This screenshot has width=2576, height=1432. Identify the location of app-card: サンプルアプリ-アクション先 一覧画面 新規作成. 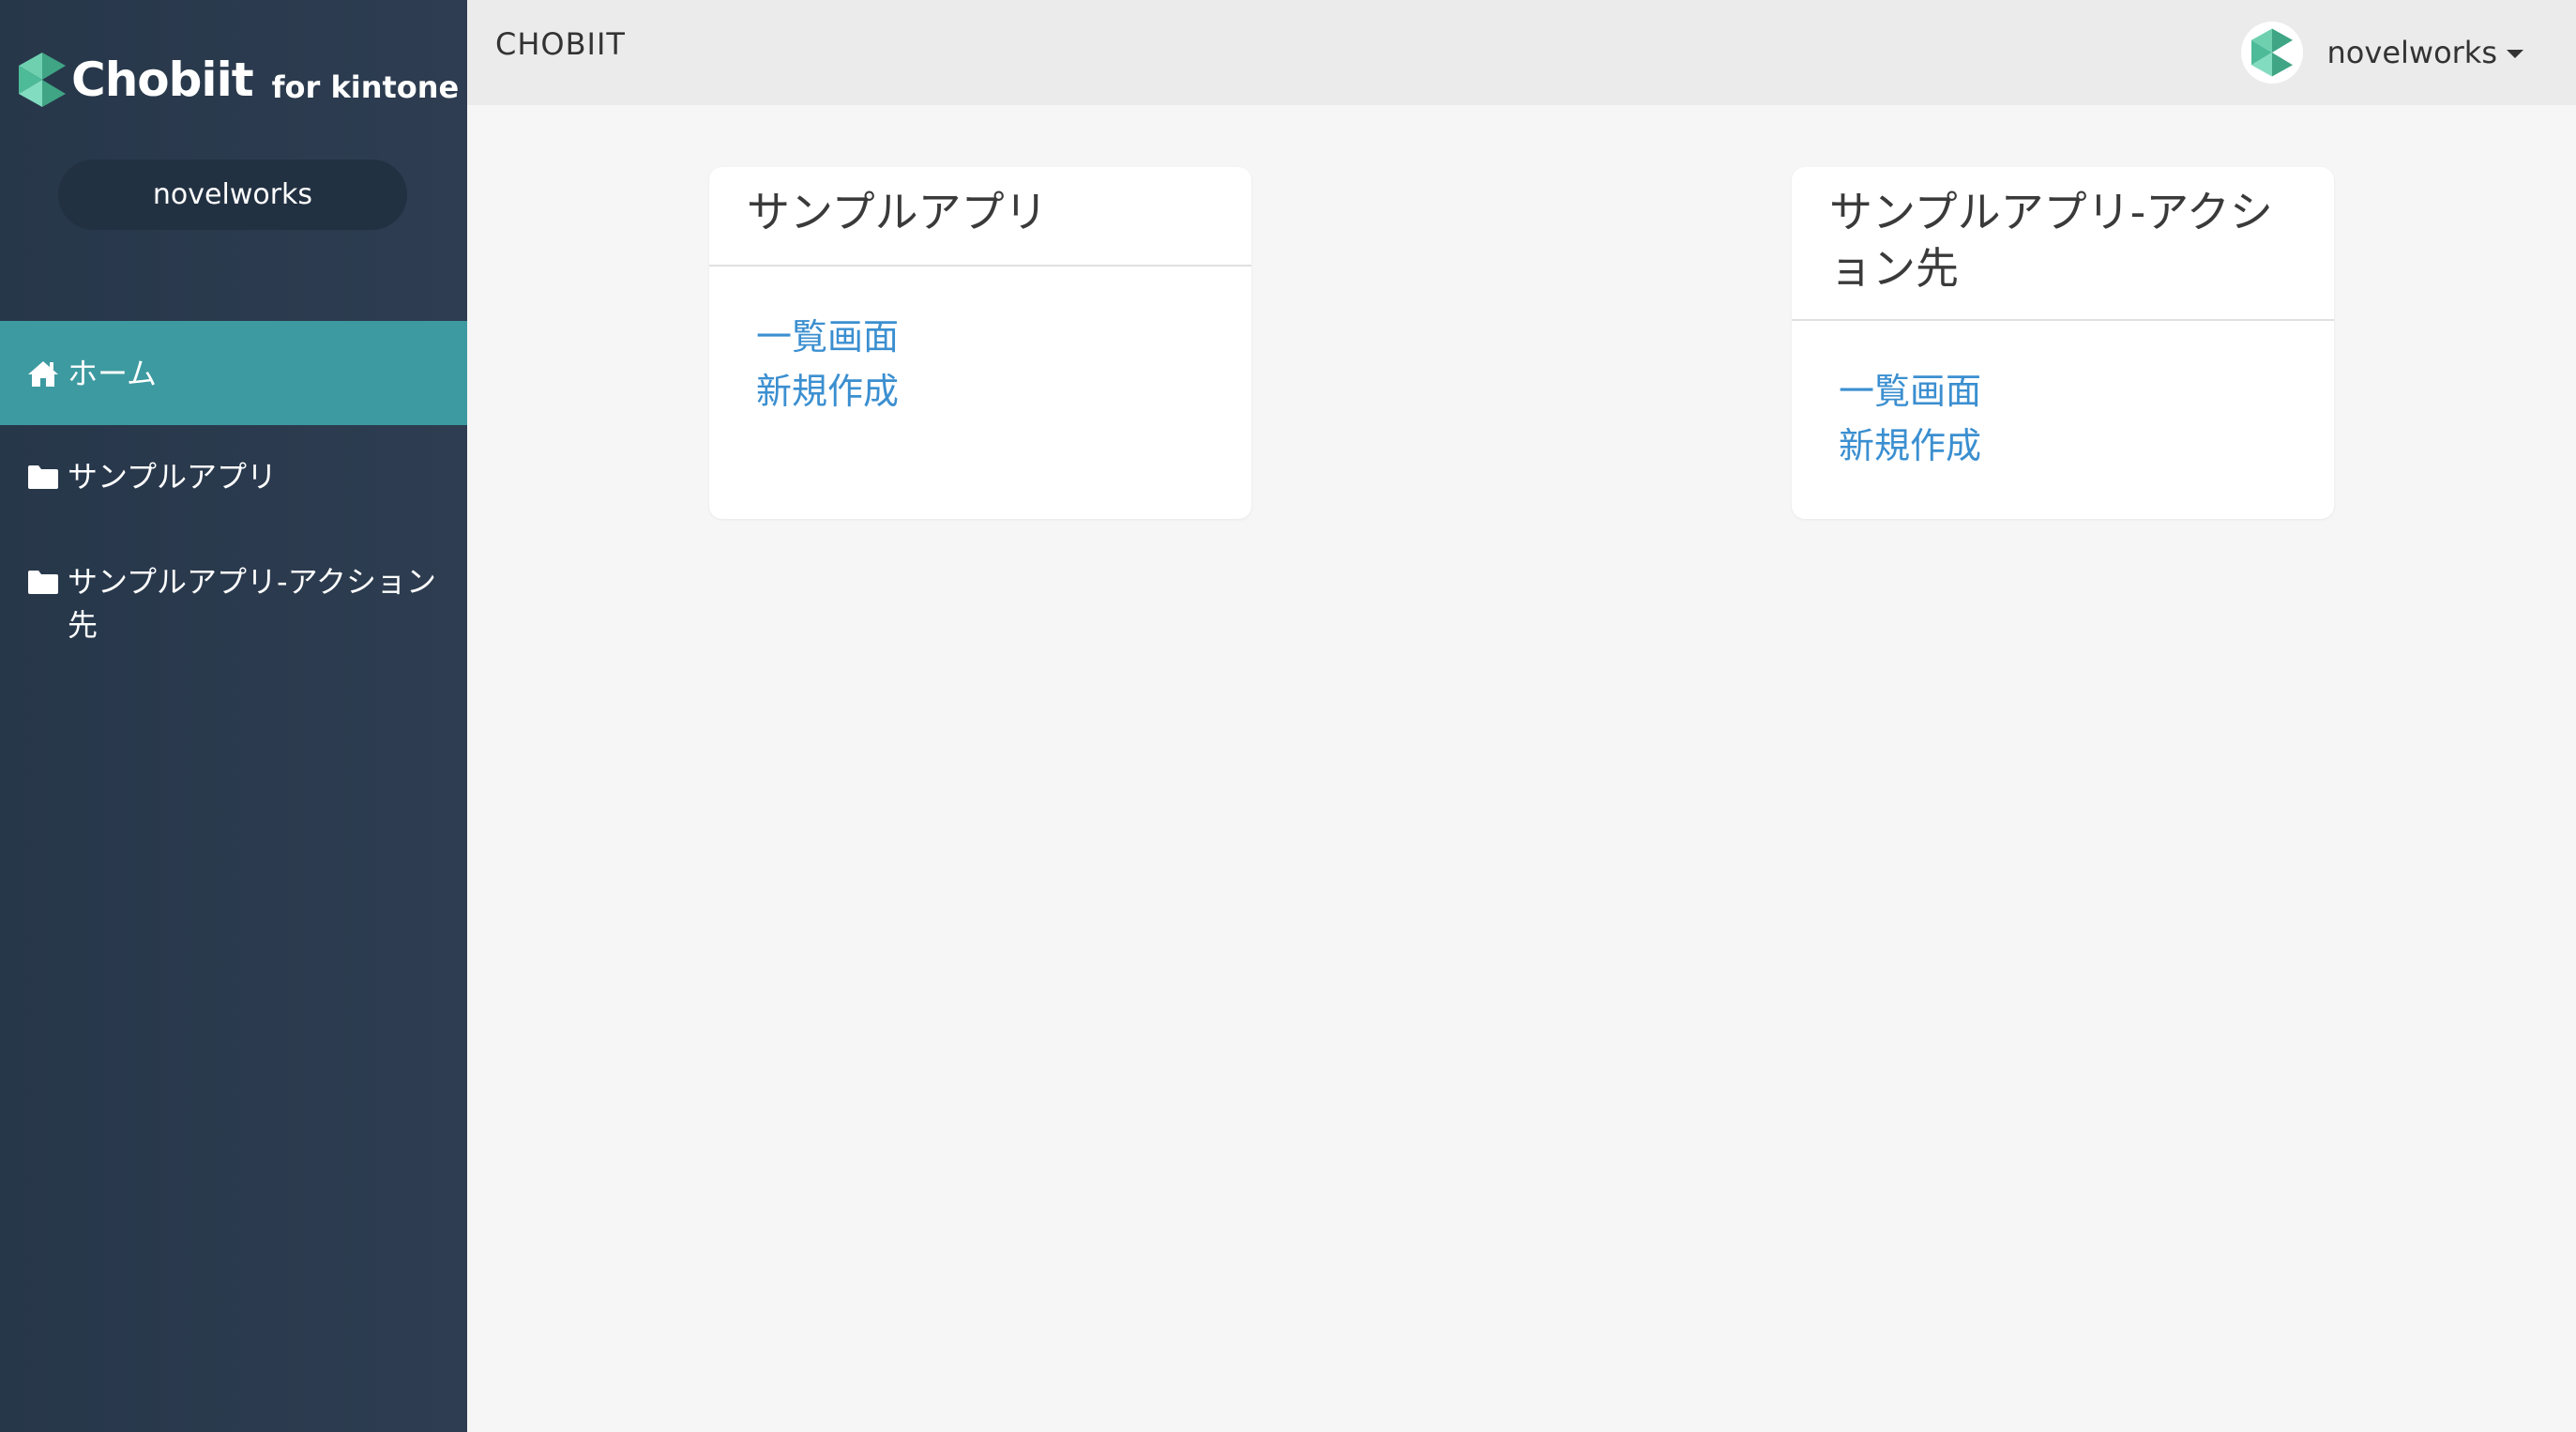
(2063, 343).